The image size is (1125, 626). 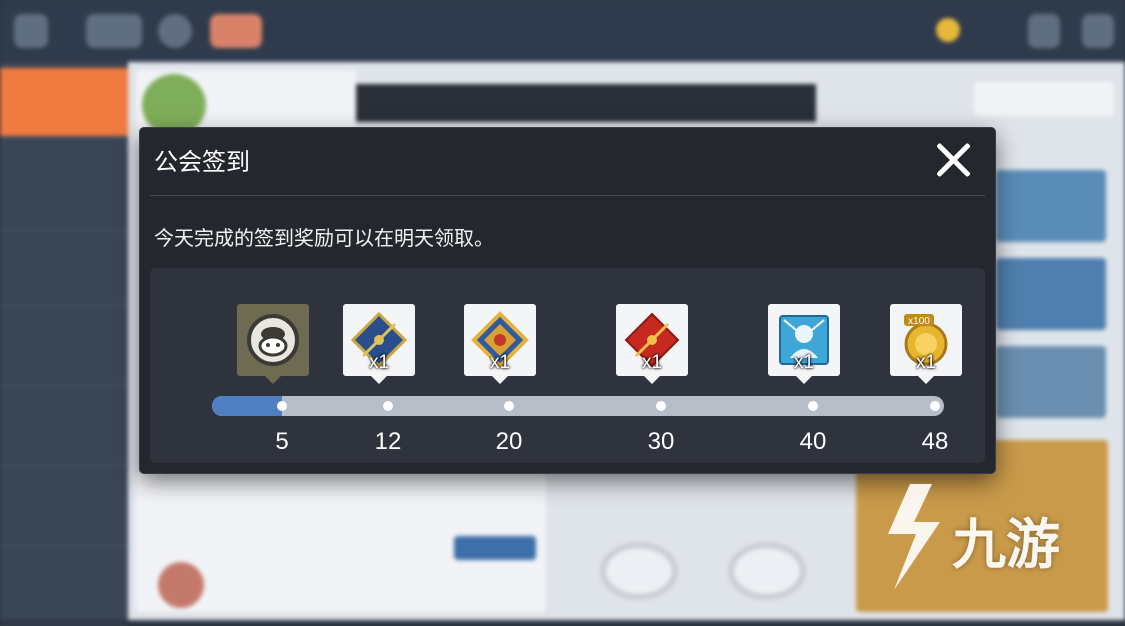 I want to click on menu-icon, so click(x=114, y=31).